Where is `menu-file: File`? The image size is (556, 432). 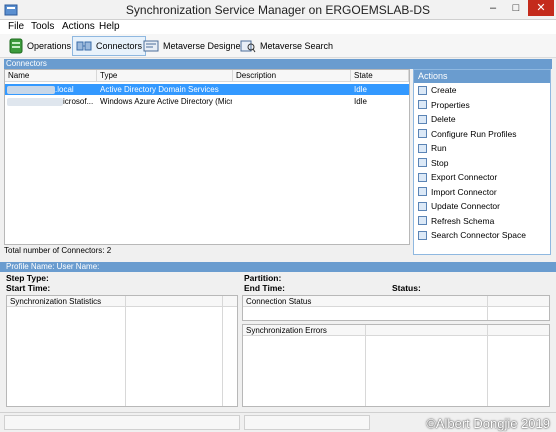 menu-file: File is located at coordinates (16, 26).